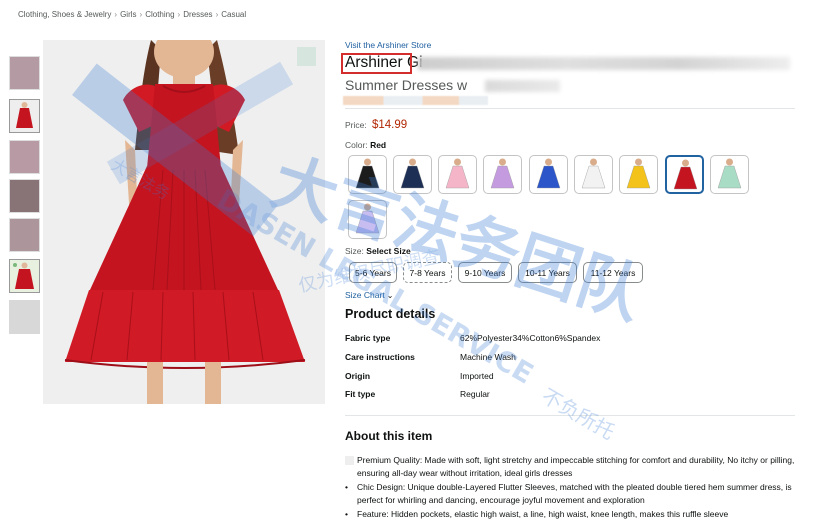 The image size is (823, 522). Describe the element at coordinates (390, 295) in the screenshot. I see `chevron-down-icon: ⌄` at that location.